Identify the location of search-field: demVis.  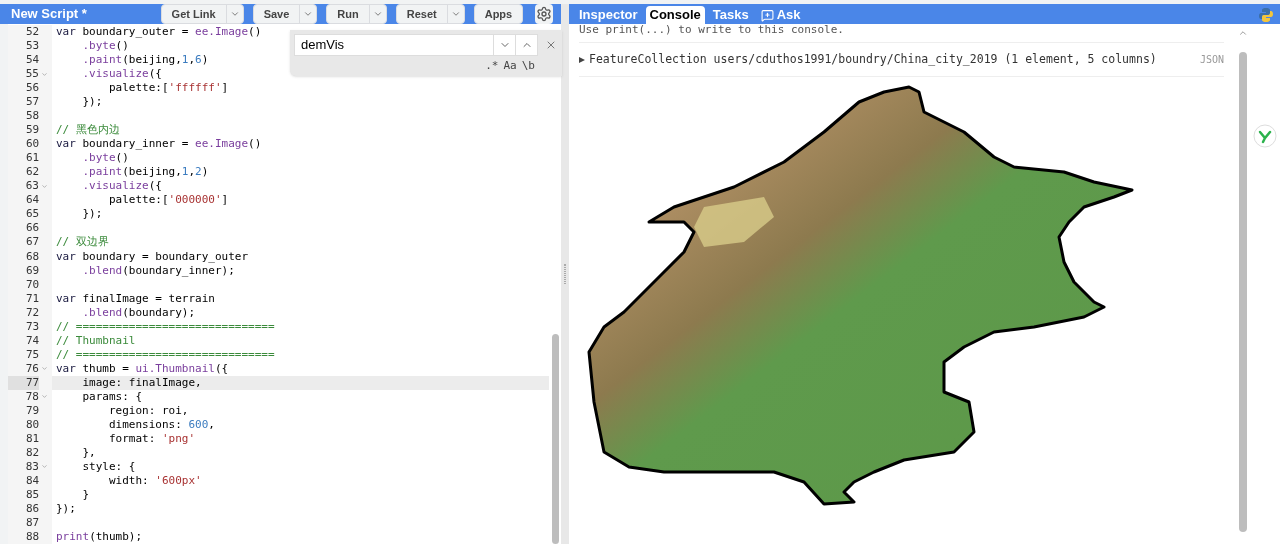
(416, 45).